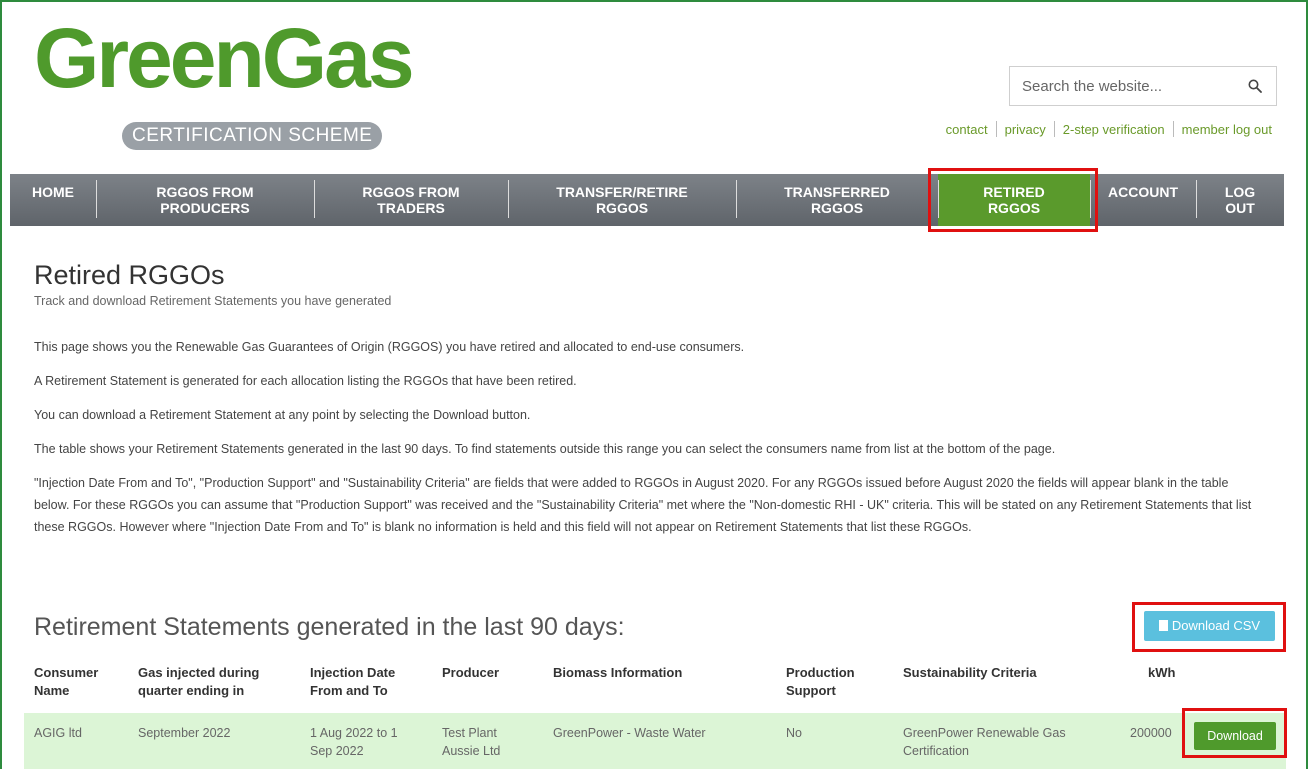 The width and height of the screenshot is (1308, 769). Describe the element at coordinates (1227, 129) in the screenshot. I see `member-logout-link: member log out` at that location.